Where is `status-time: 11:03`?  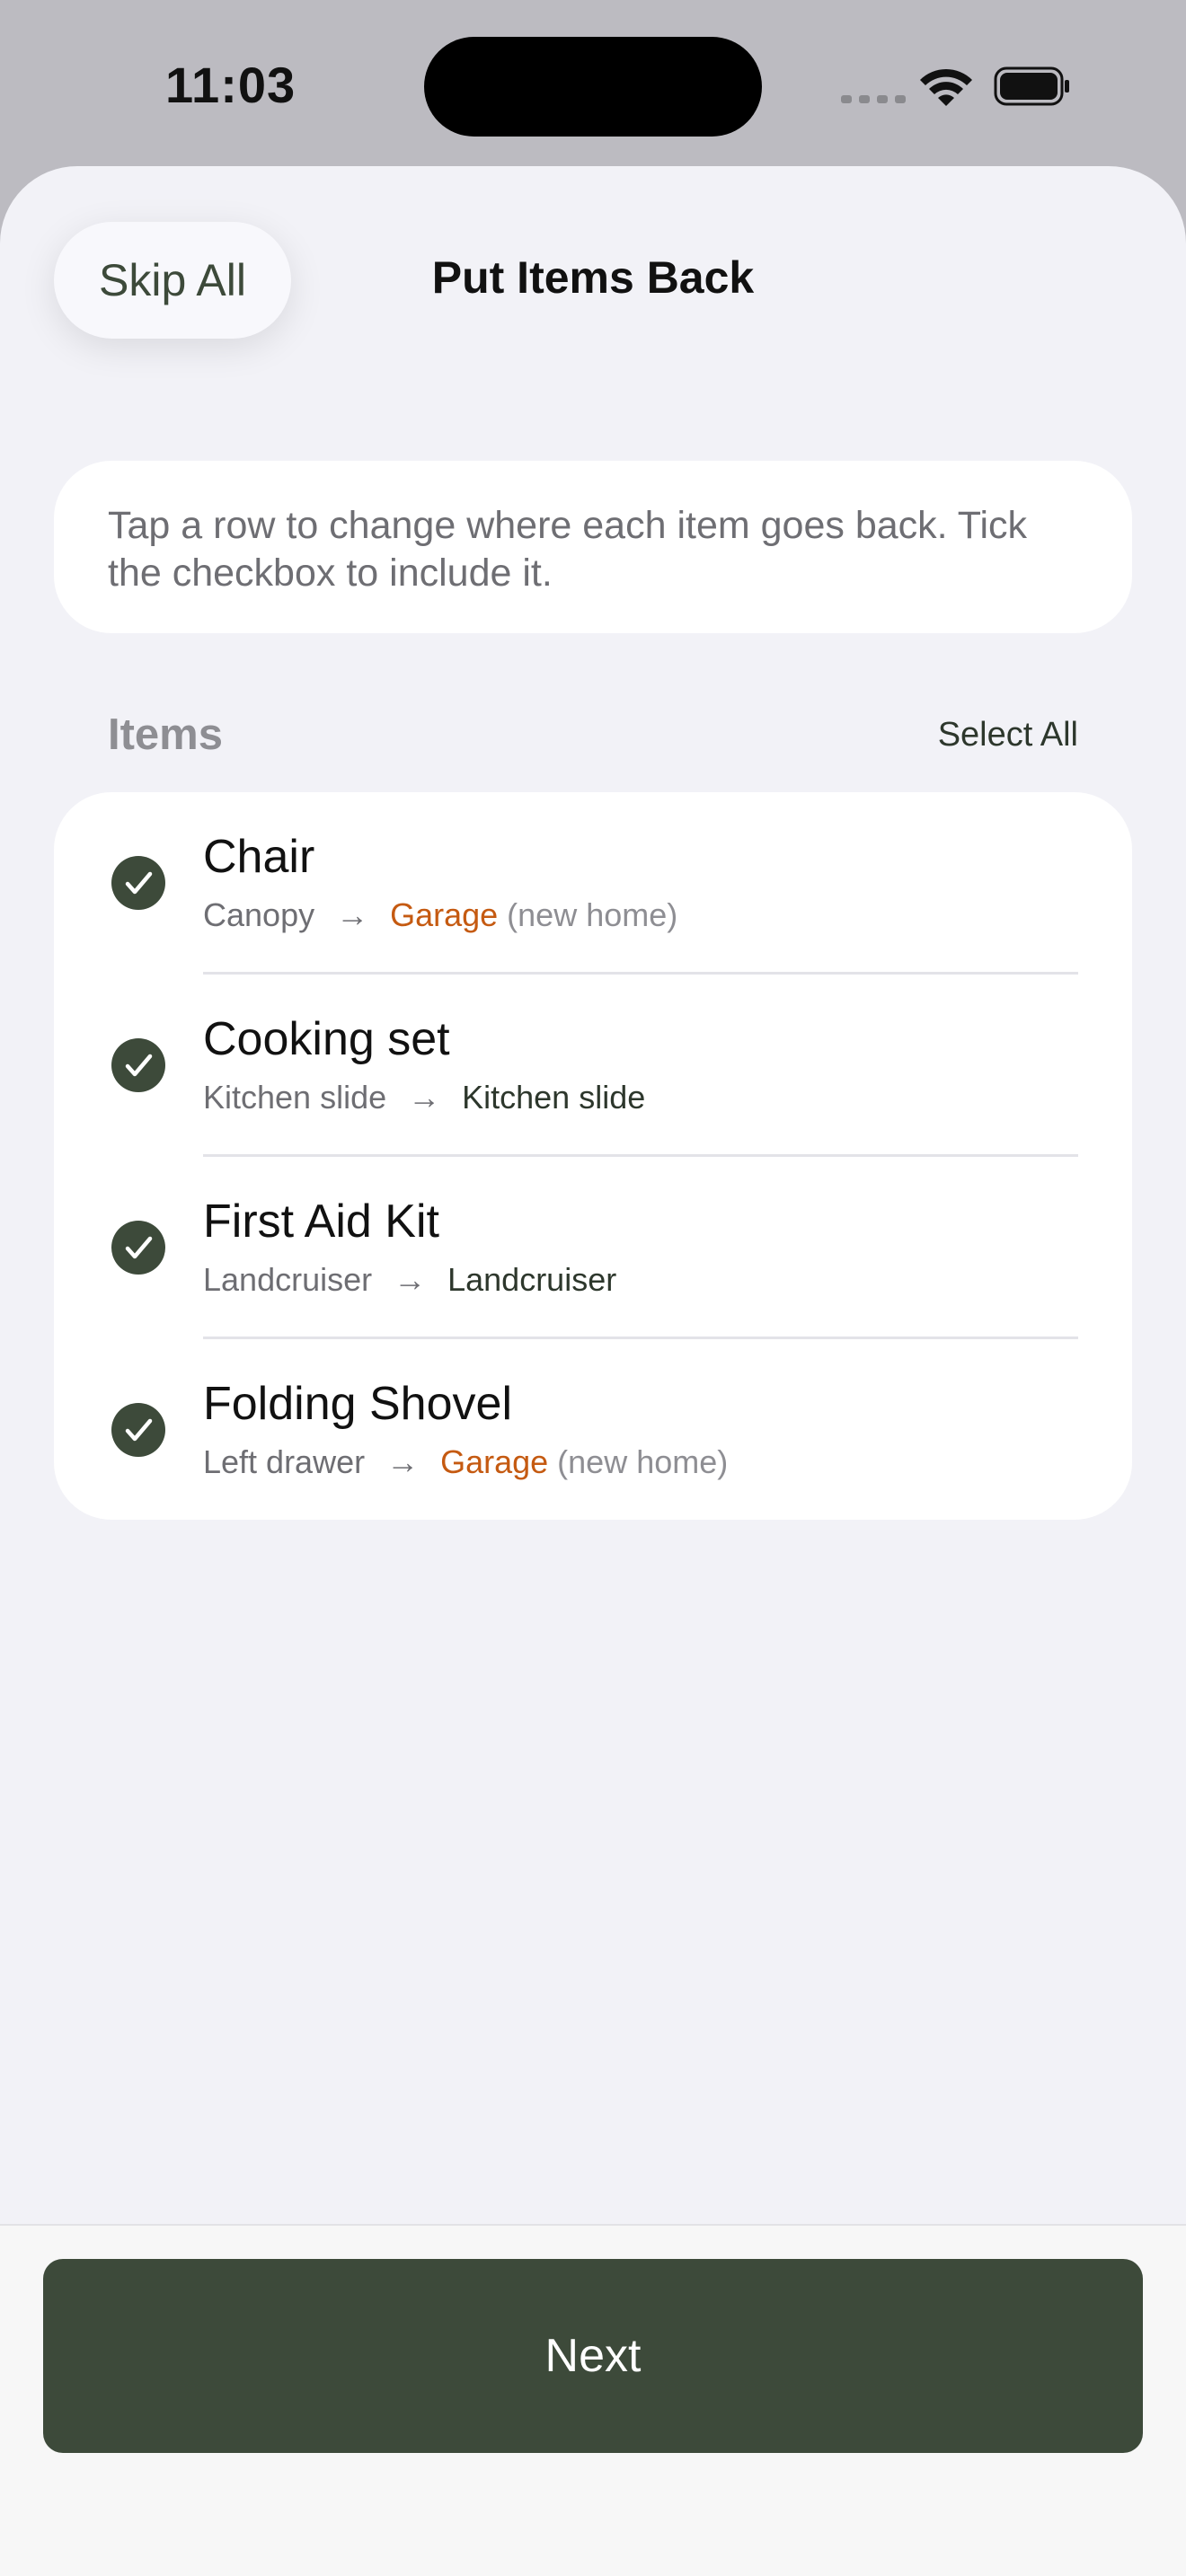 status-time: 11:03 is located at coordinates (230, 85).